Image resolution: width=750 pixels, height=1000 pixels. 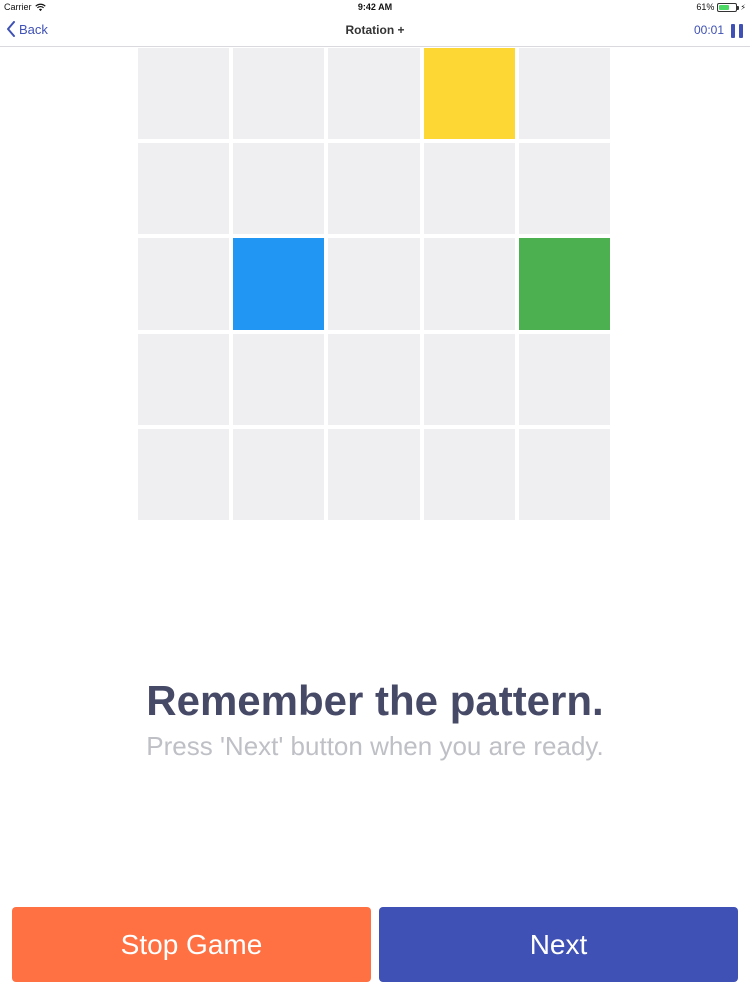 I want to click on battery-fill, so click(x=724, y=7).